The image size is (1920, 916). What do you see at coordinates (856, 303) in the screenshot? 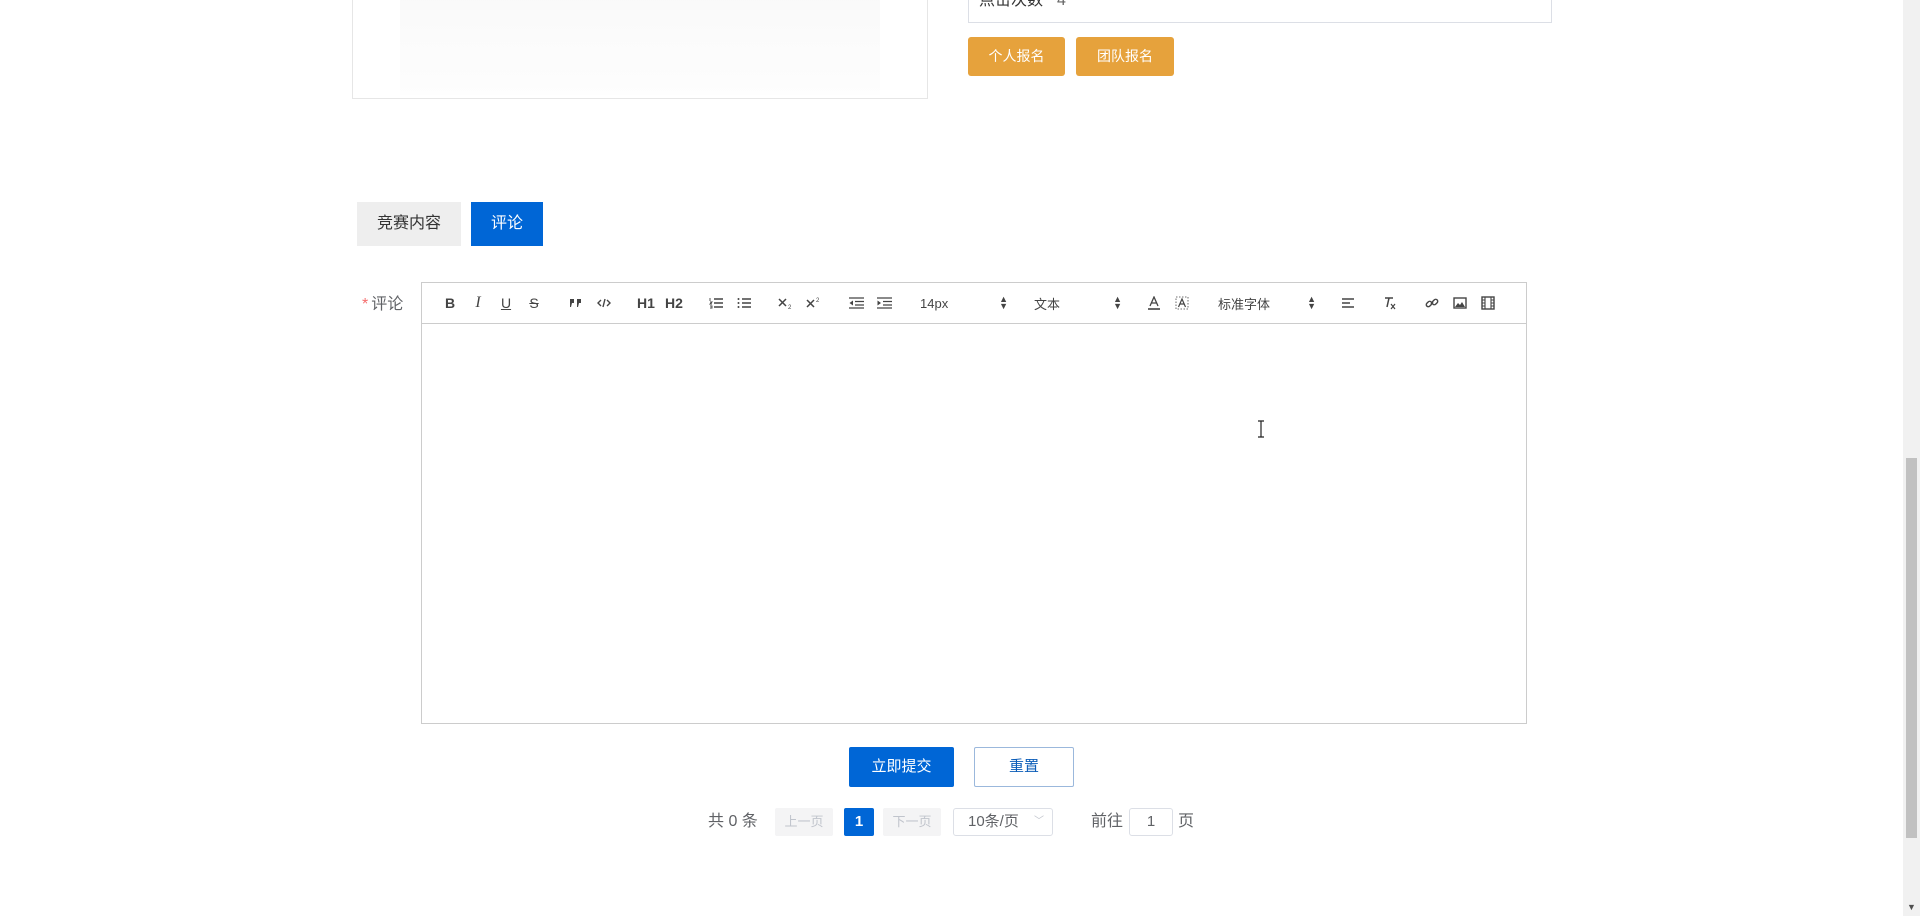
I see `outdent-icon` at bounding box center [856, 303].